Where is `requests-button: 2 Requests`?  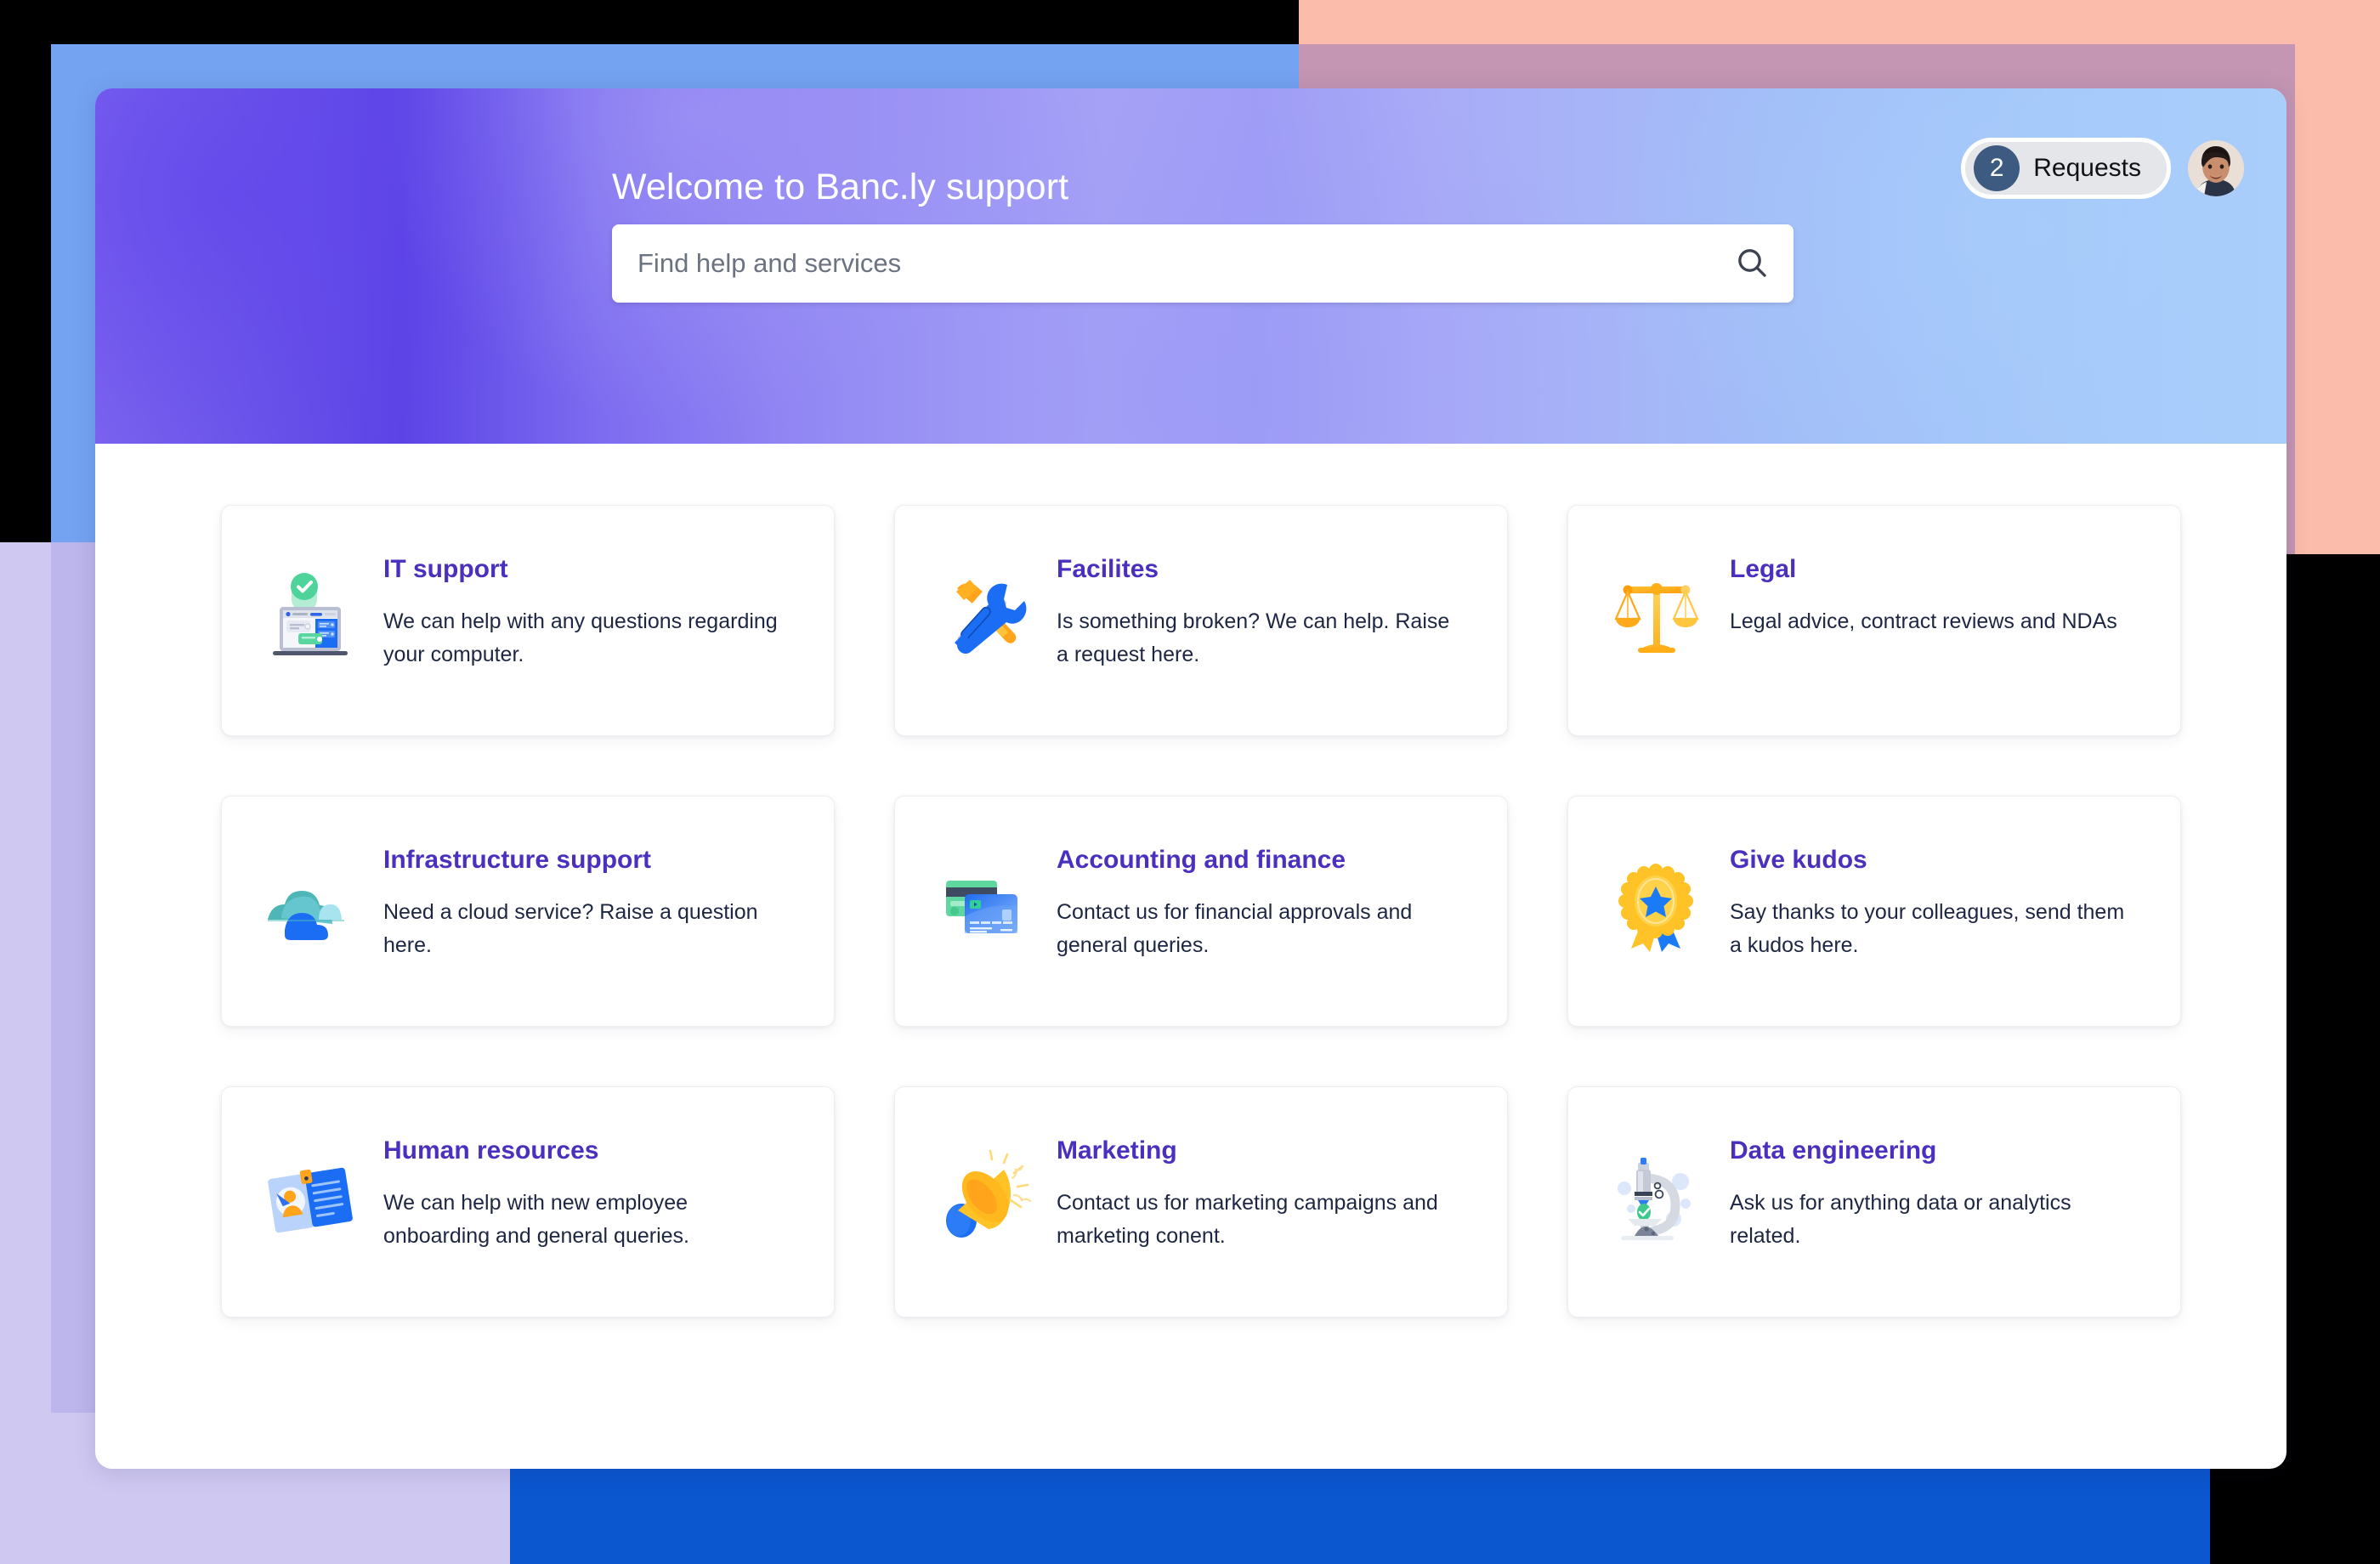
requests-button: 2 Requests is located at coordinates (2066, 168).